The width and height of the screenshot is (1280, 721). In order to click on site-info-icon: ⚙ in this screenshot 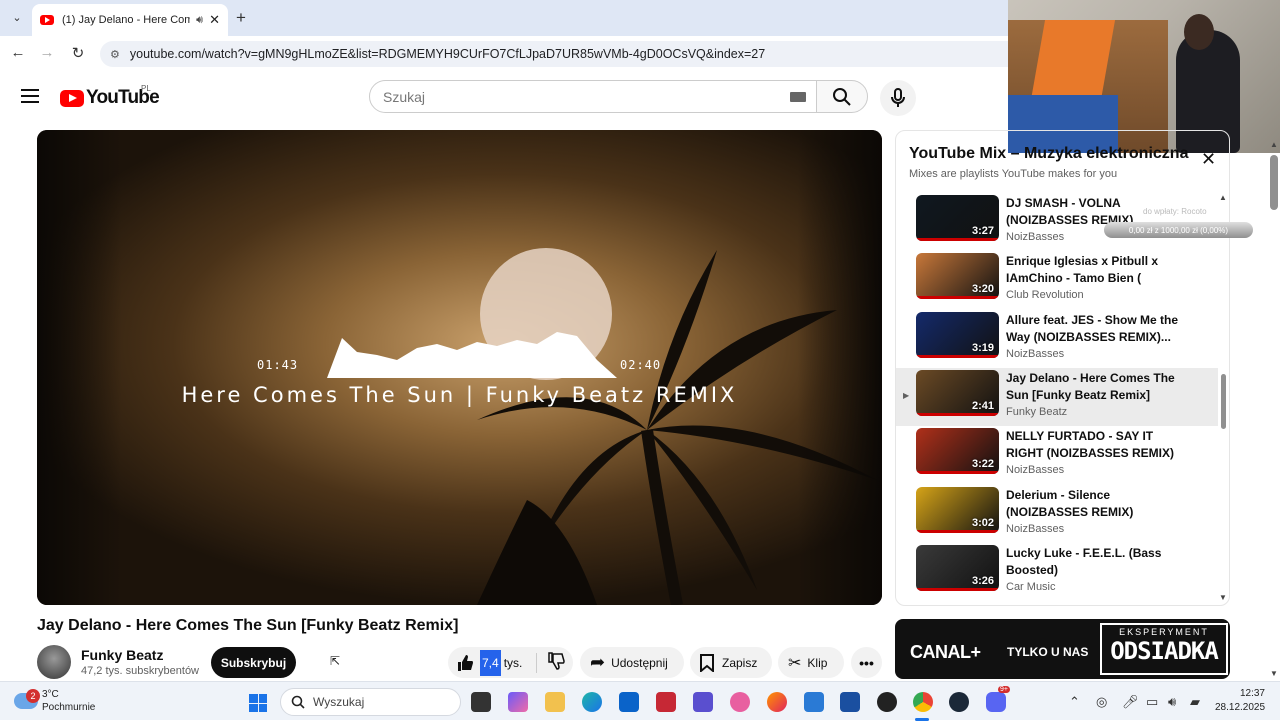, I will do `click(115, 54)`.